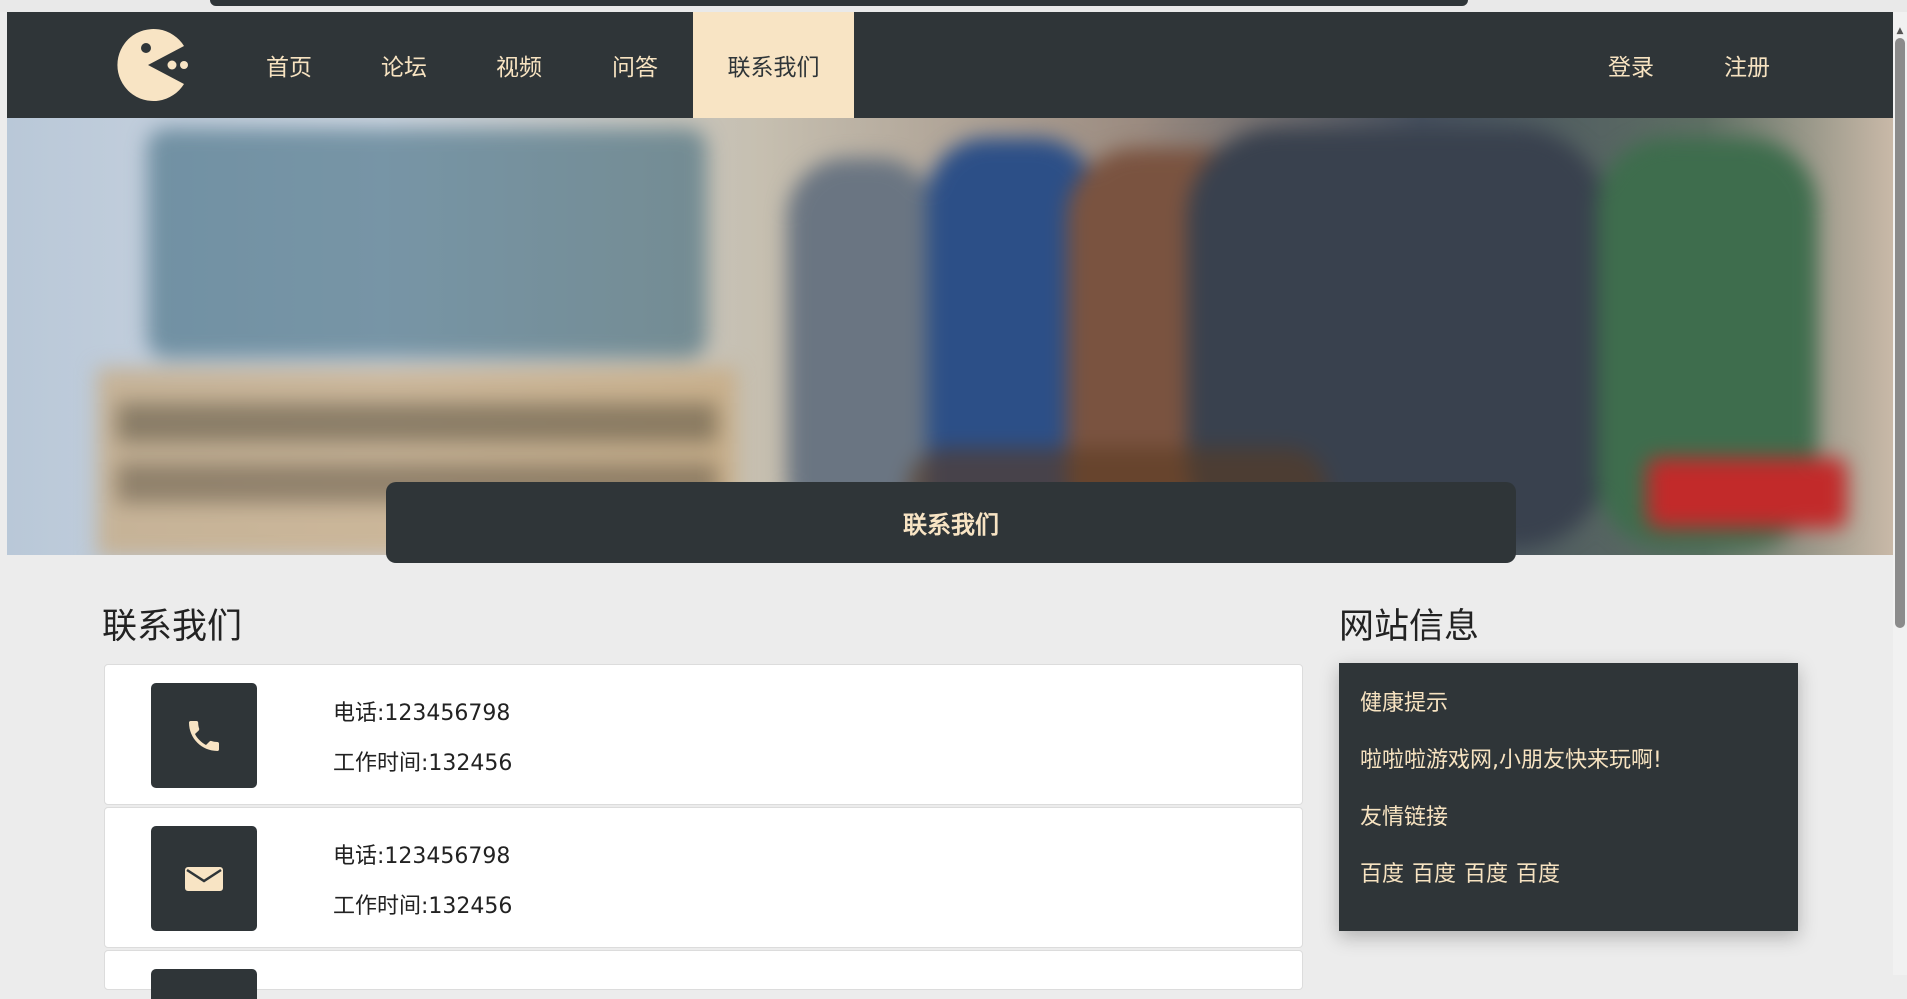 Image resolution: width=1907 pixels, height=999 pixels. Describe the element at coordinates (1404, 703) in the screenshot. I see `health-tip-label: 健康提示` at that location.